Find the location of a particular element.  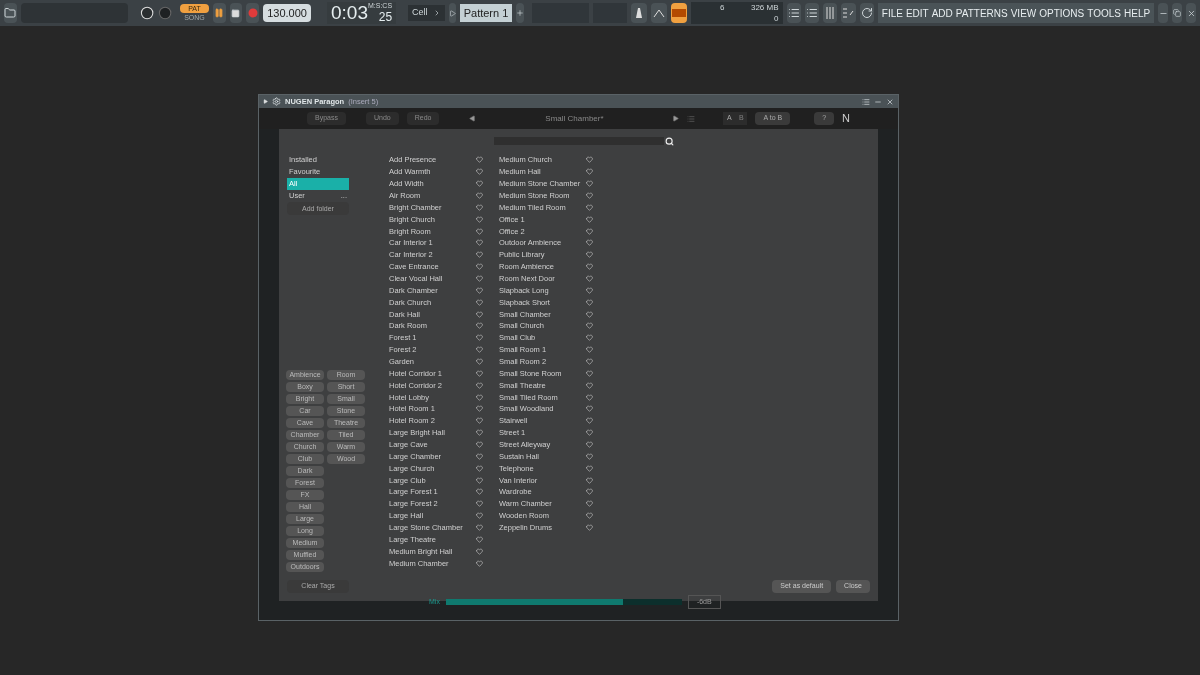

menu-item: FILE is located at coordinates (892, 13).